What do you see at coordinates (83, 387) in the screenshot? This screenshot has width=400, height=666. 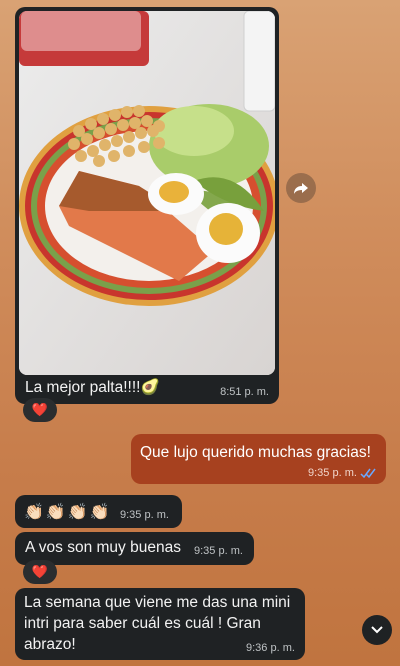 I see `photo-caption: La mejor palta!!!!` at bounding box center [83, 387].